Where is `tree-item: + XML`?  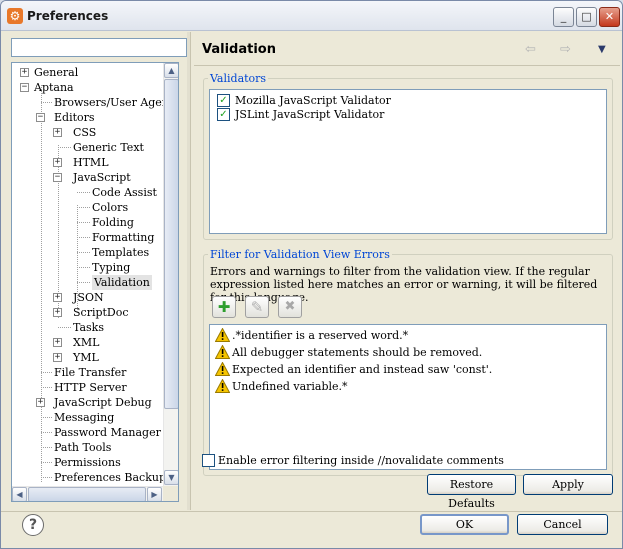
tree-item: + XML is located at coordinates (87, 342).